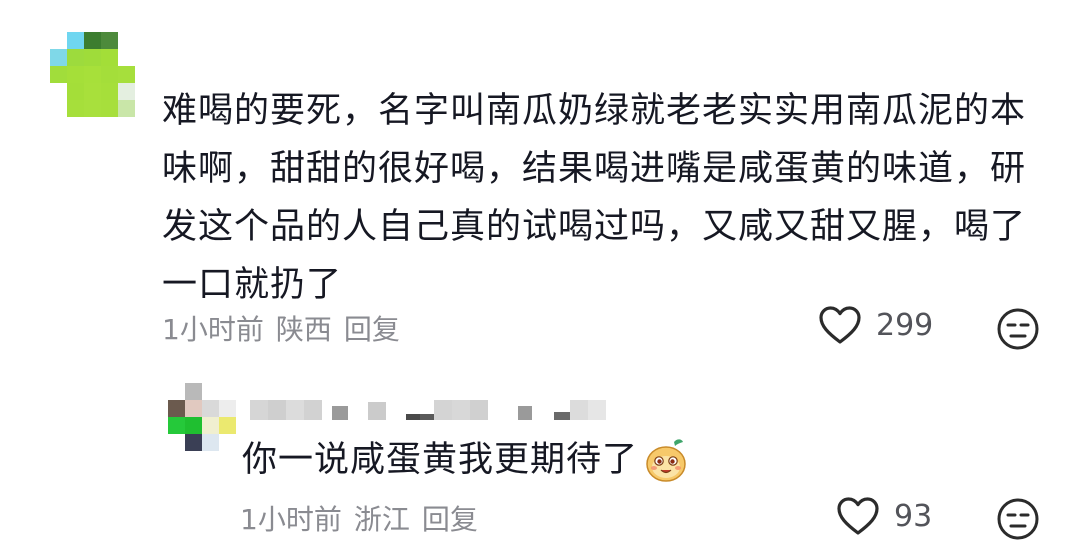 This screenshot has width=1080, height=548. Describe the element at coordinates (884, 516) in the screenshot. I see `reply-like-button: 93` at that location.